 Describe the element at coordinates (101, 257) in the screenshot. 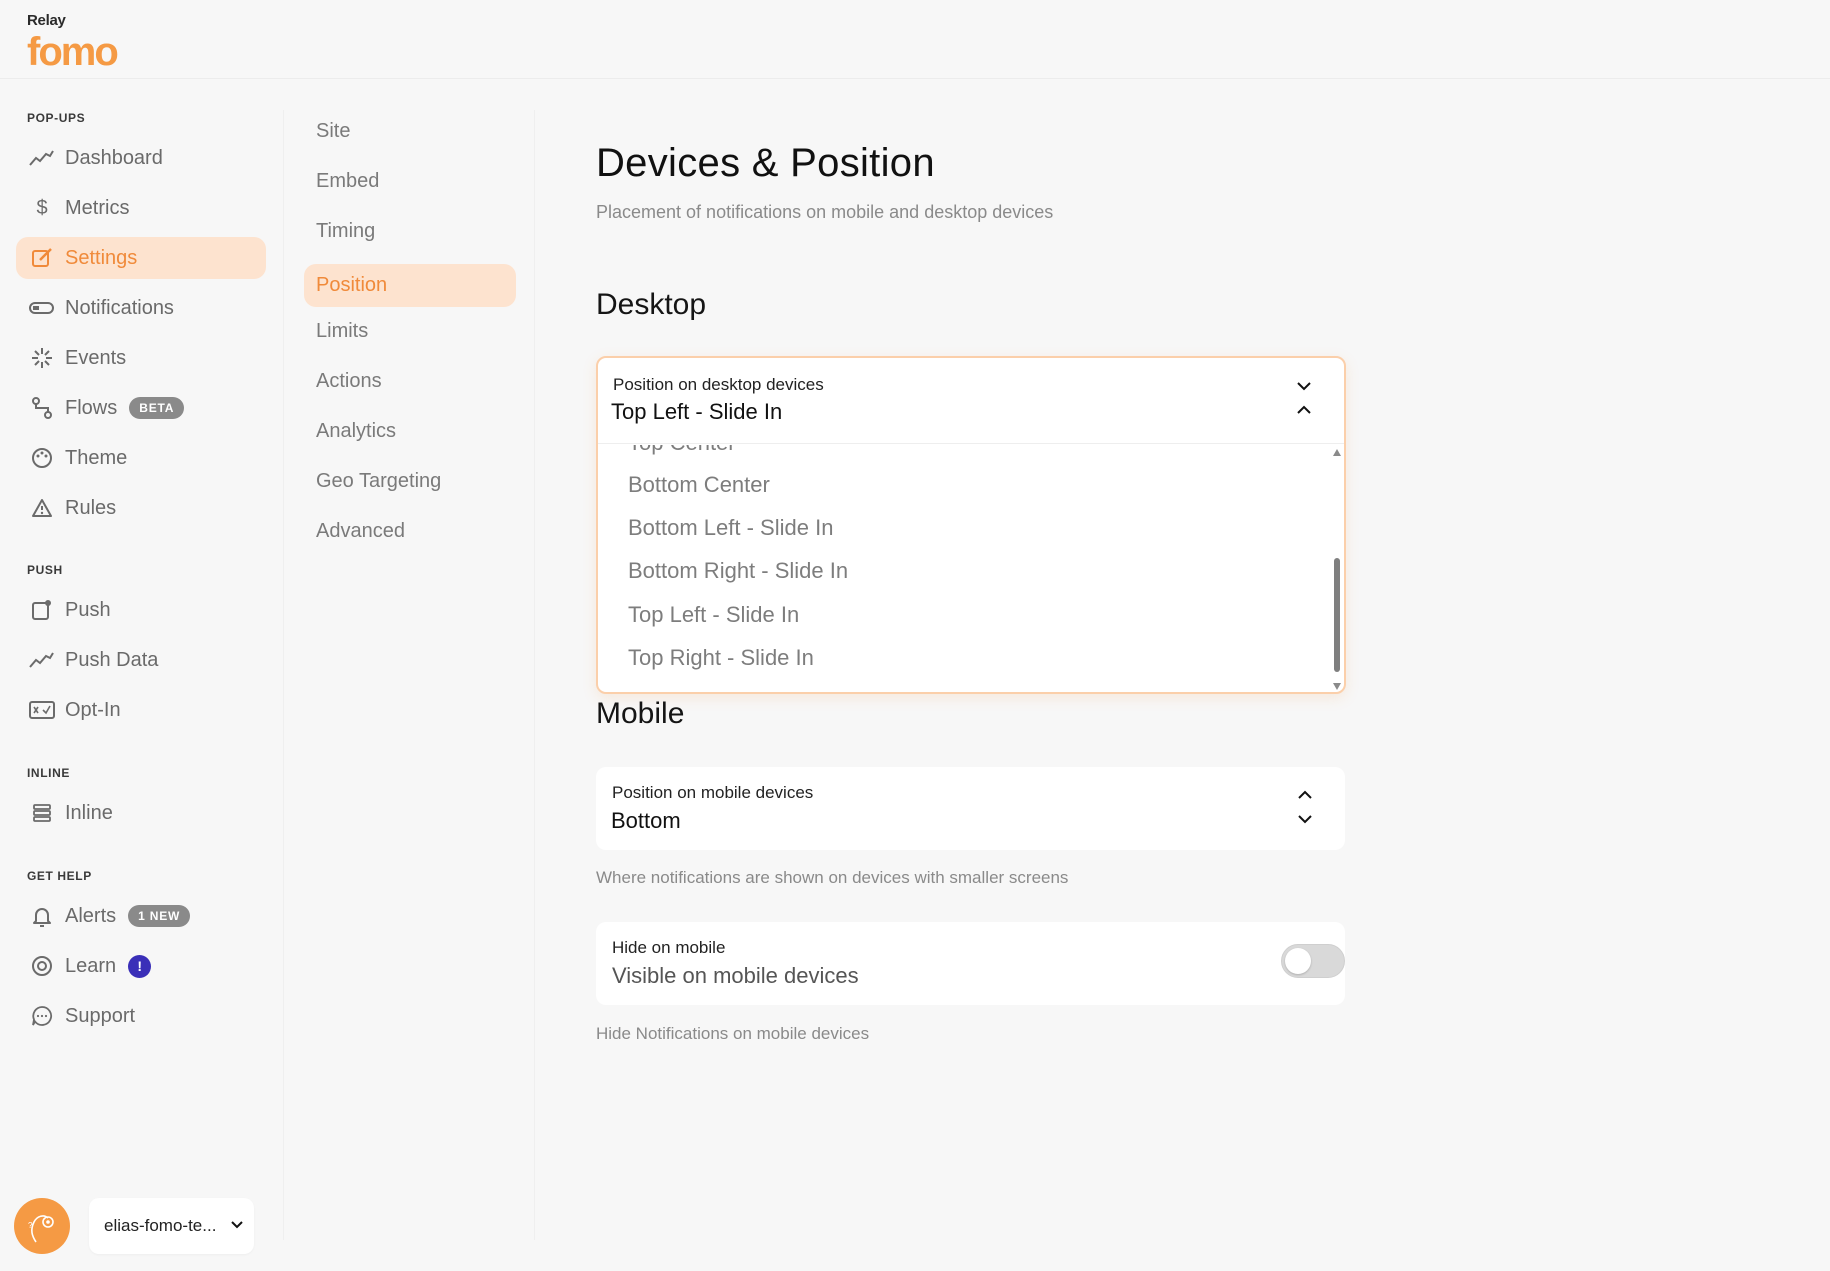

I see `sidebar-item-label: Settings` at that location.